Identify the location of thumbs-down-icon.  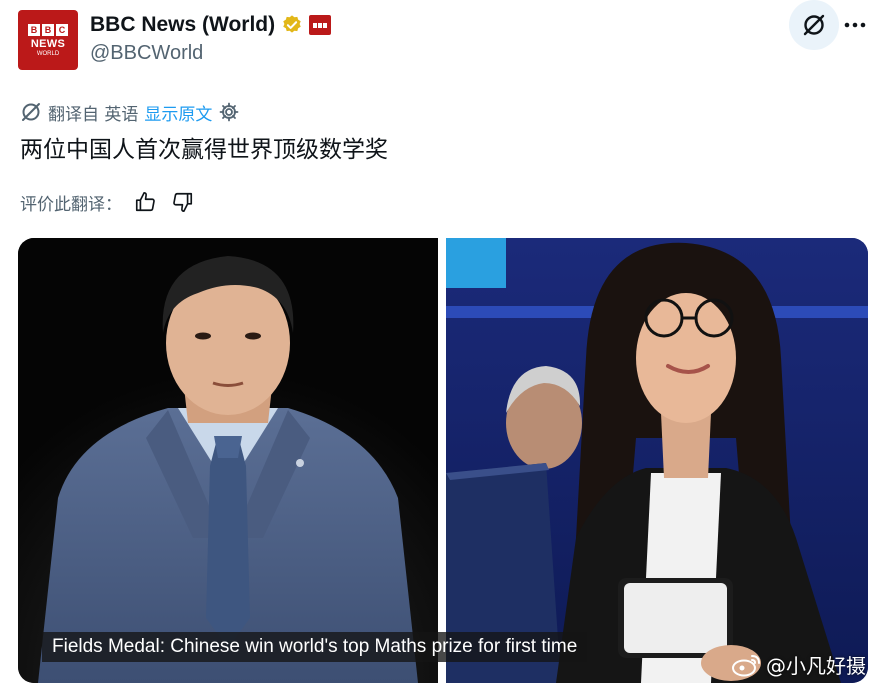
(183, 202).